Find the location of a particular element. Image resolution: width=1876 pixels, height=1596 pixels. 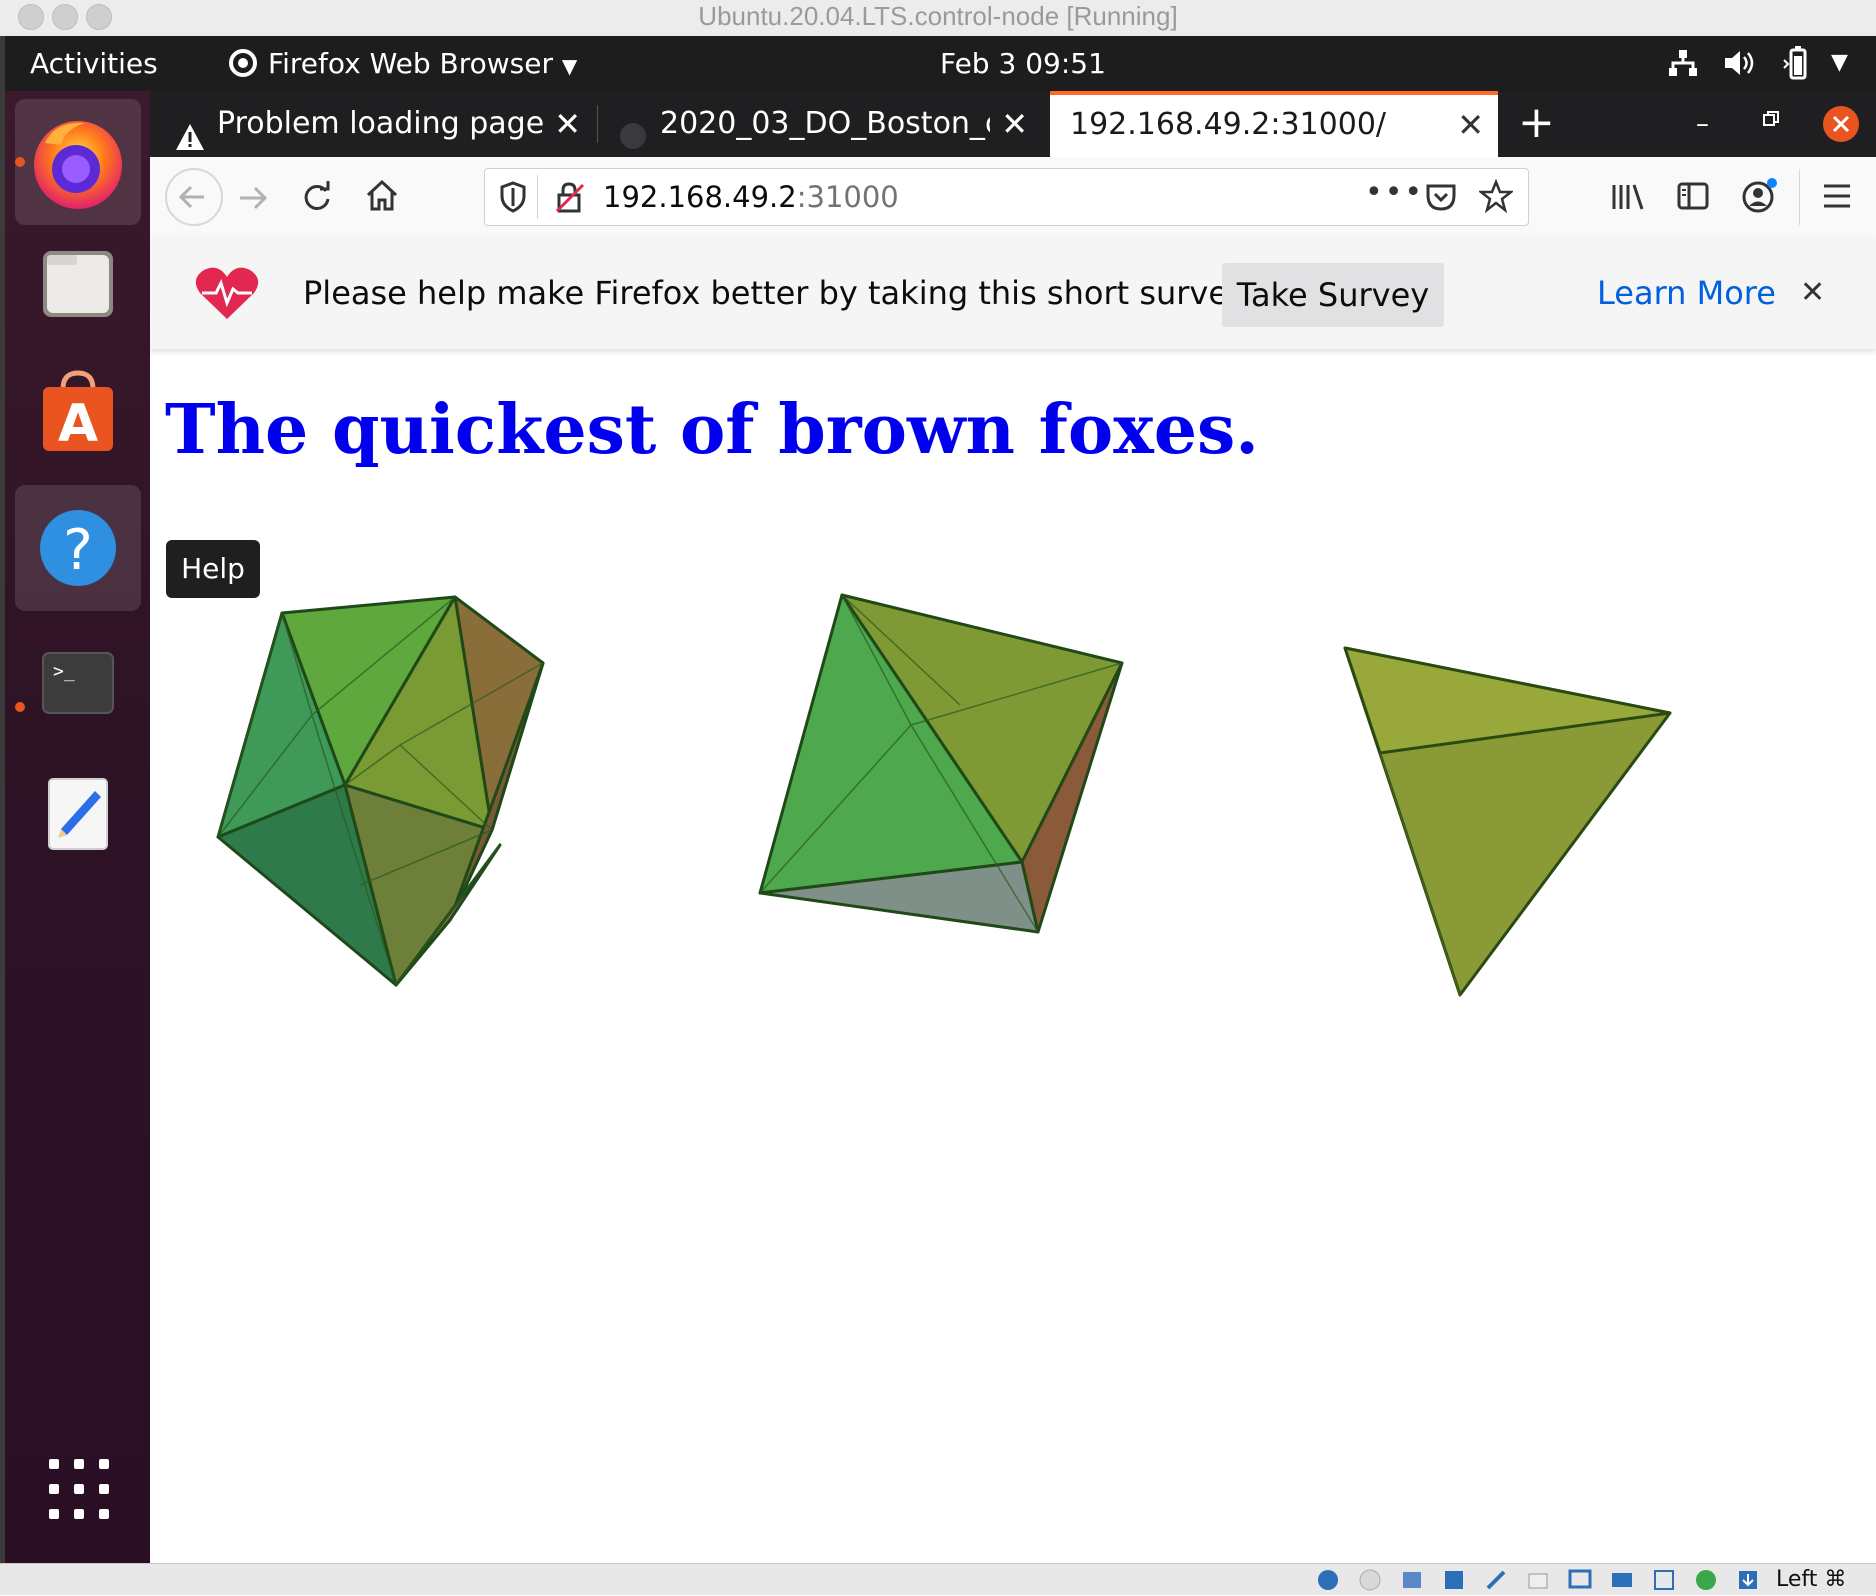

new-tab-plus-icon: + is located at coordinates (1536, 123).